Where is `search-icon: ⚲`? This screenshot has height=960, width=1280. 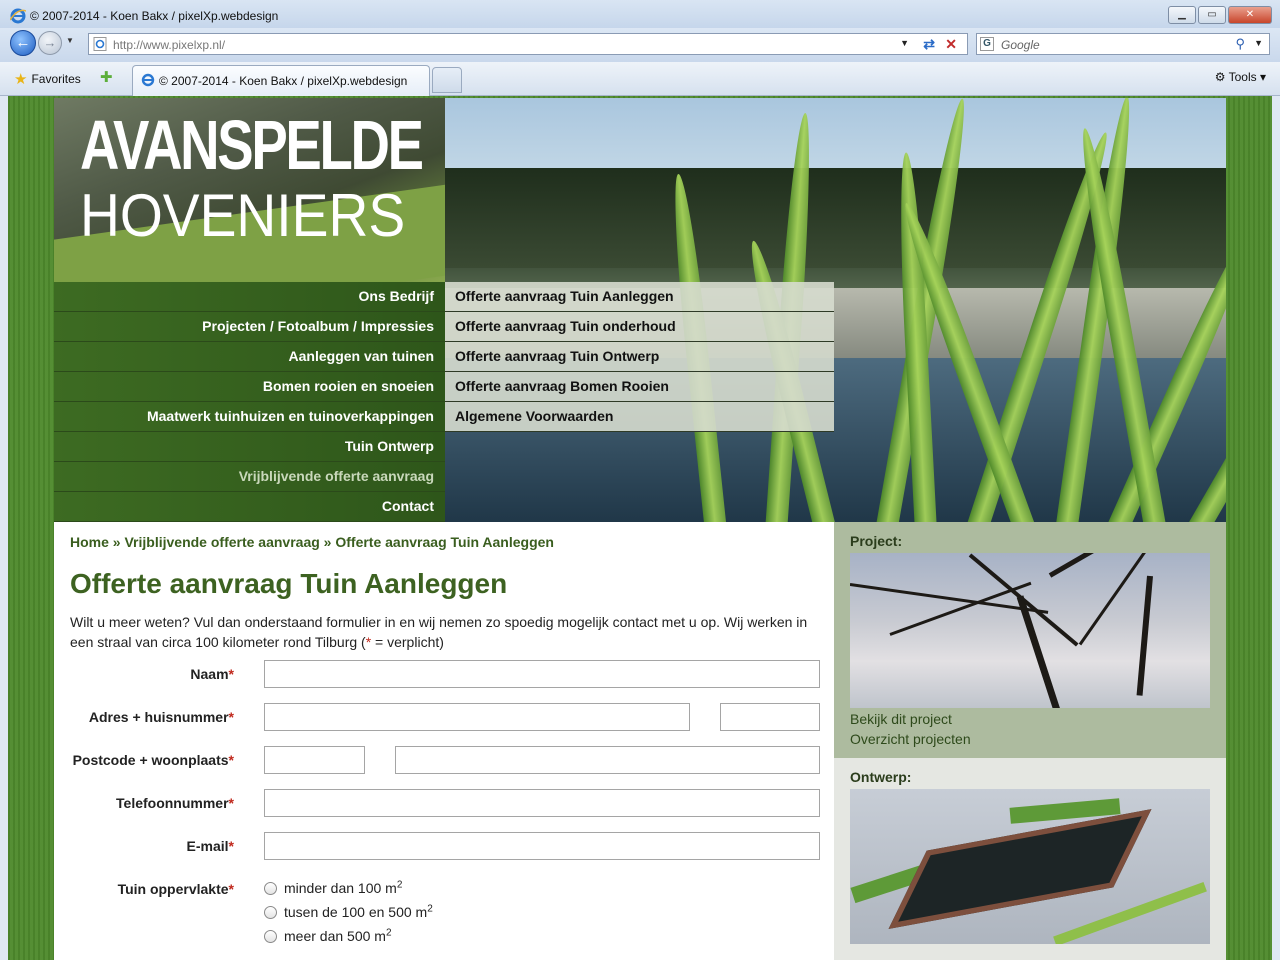 search-icon: ⚲ is located at coordinates (1240, 44).